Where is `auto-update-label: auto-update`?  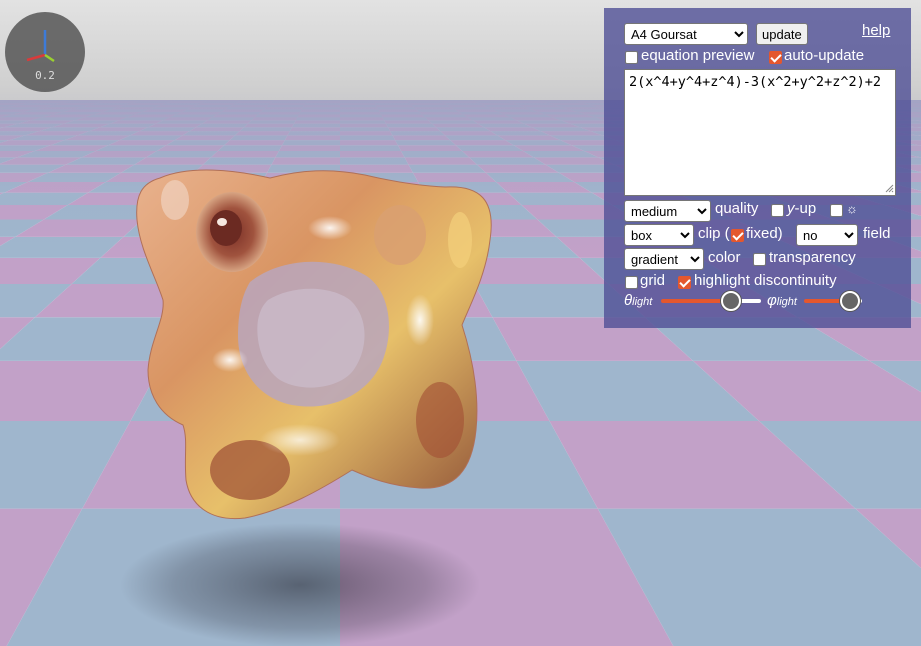
auto-update-label: auto-update is located at coordinates (824, 55).